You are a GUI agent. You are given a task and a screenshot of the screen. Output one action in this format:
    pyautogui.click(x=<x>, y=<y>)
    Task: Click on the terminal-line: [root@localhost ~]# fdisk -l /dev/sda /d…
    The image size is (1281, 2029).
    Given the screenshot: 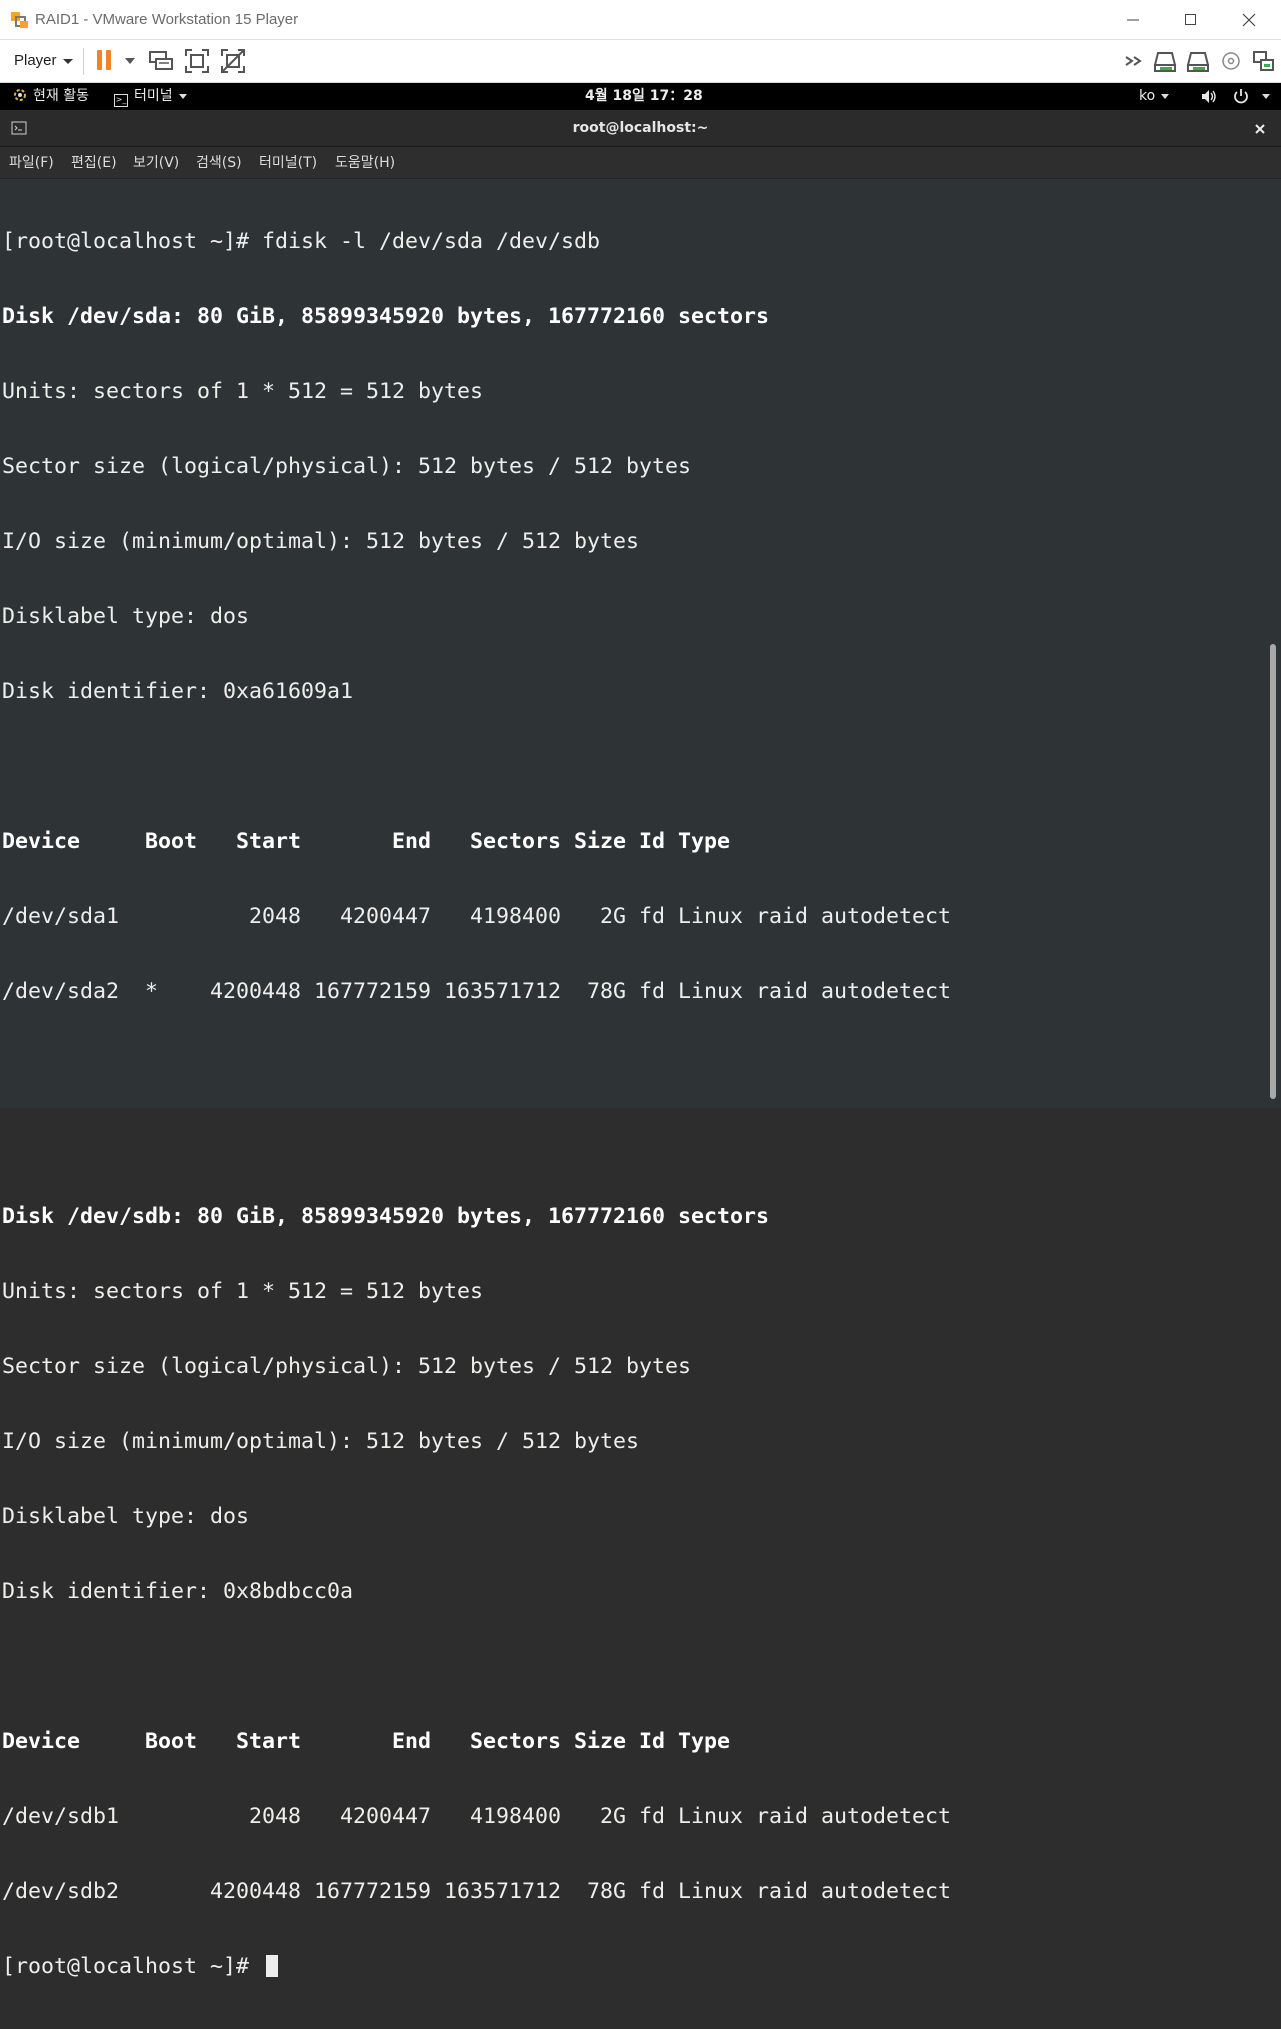 What is the action you would take?
    pyautogui.click(x=301, y=241)
    